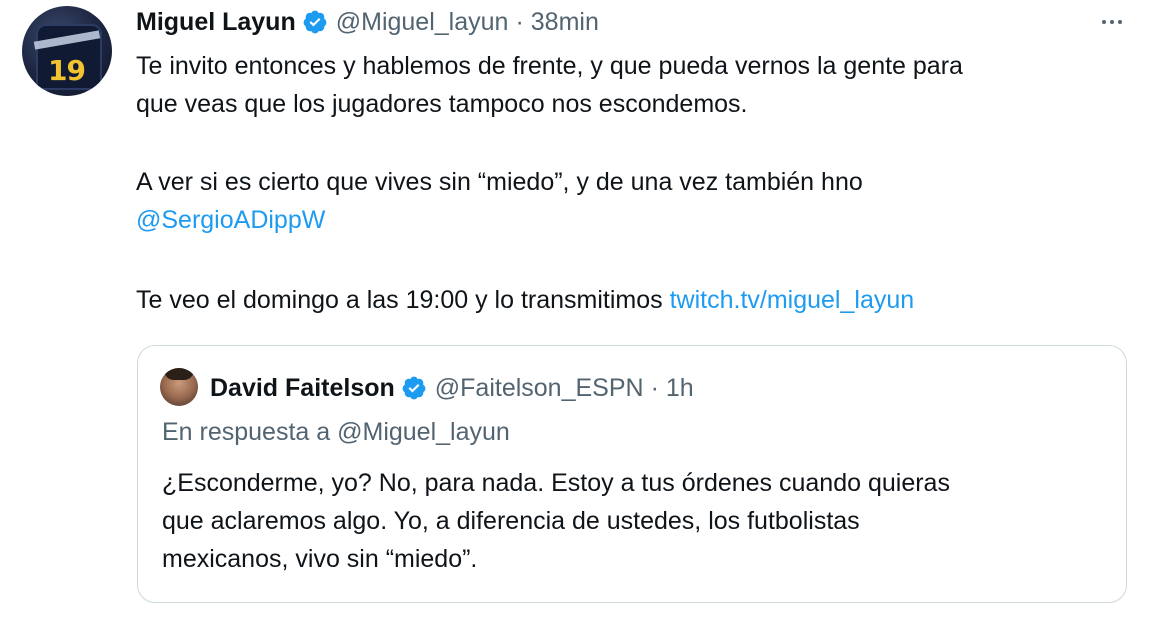 The image size is (1149, 620). What do you see at coordinates (216, 22) in the screenshot?
I see `author-name: Miguel Layun` at bounding box center [216, 22].